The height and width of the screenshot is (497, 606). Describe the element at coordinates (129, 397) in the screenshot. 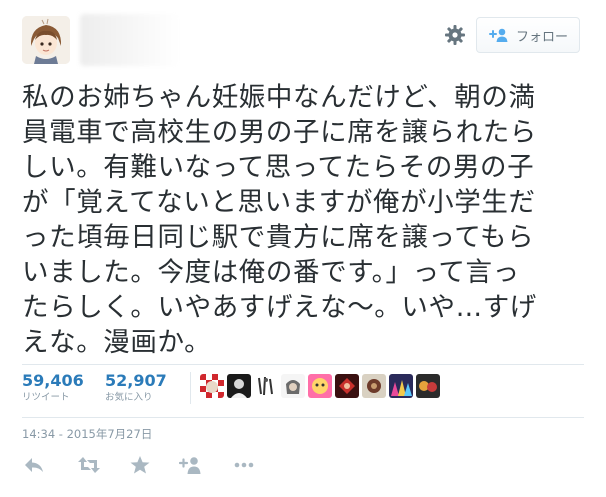

I see `favorite-label: お気に入り` at that location.